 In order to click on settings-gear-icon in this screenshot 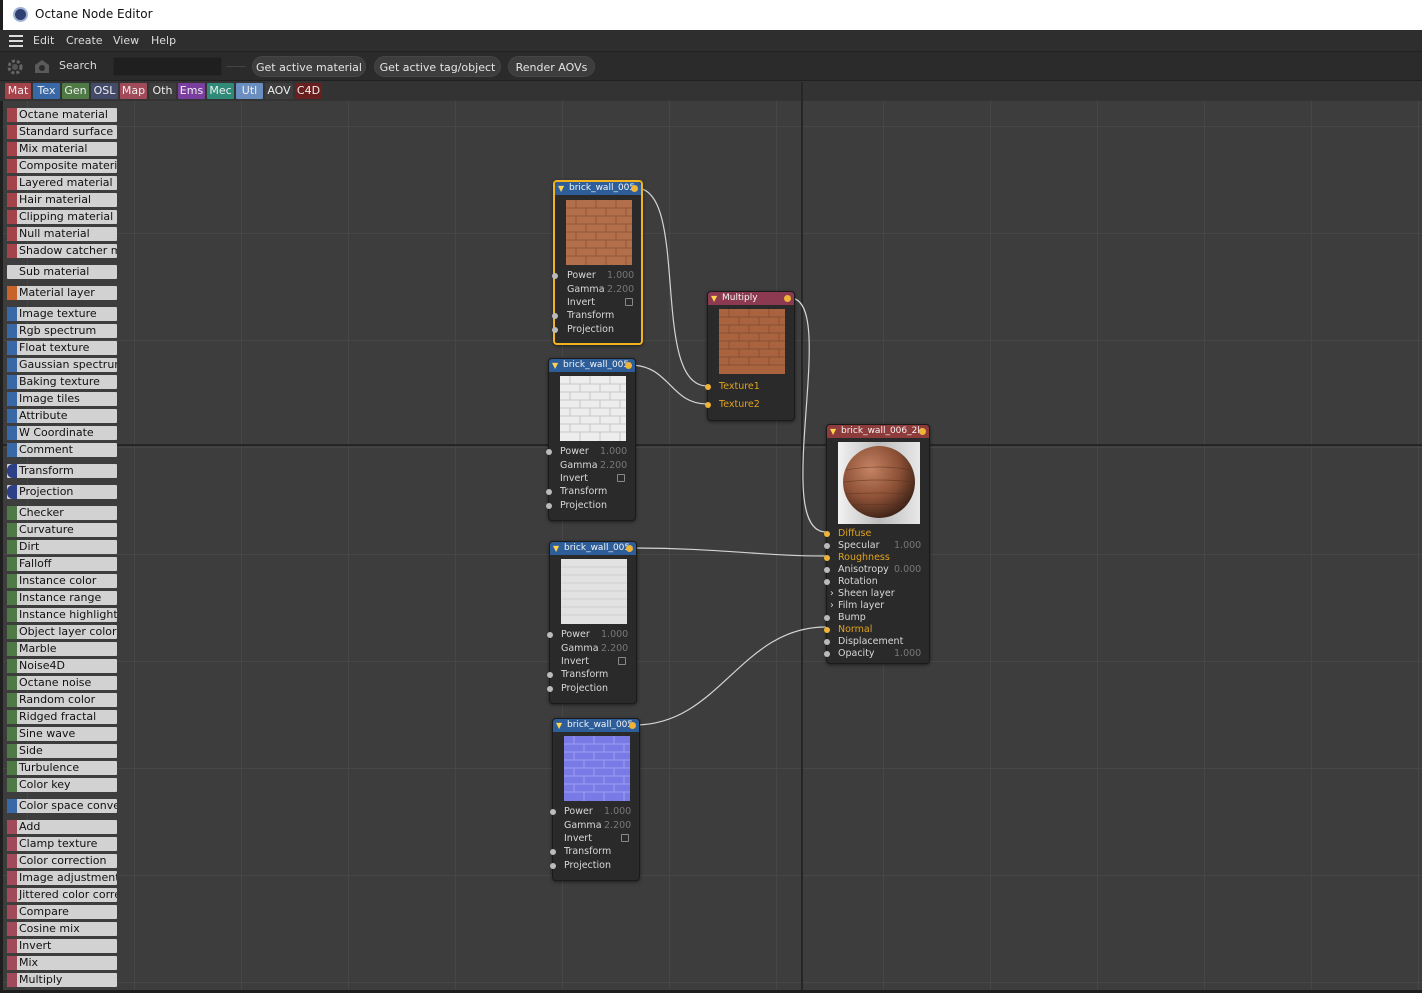, I will do `click(15, 67)`.